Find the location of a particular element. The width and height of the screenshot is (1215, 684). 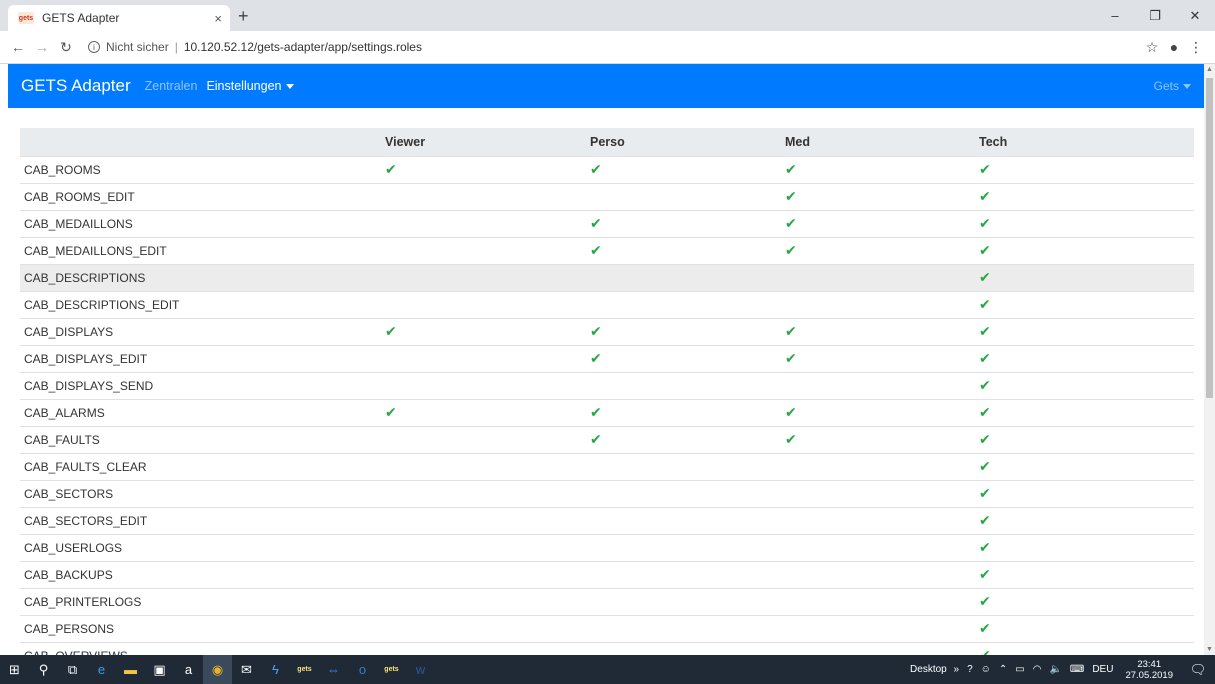

file-explorer-icon: ▬ is located at coordinates (130, 669).